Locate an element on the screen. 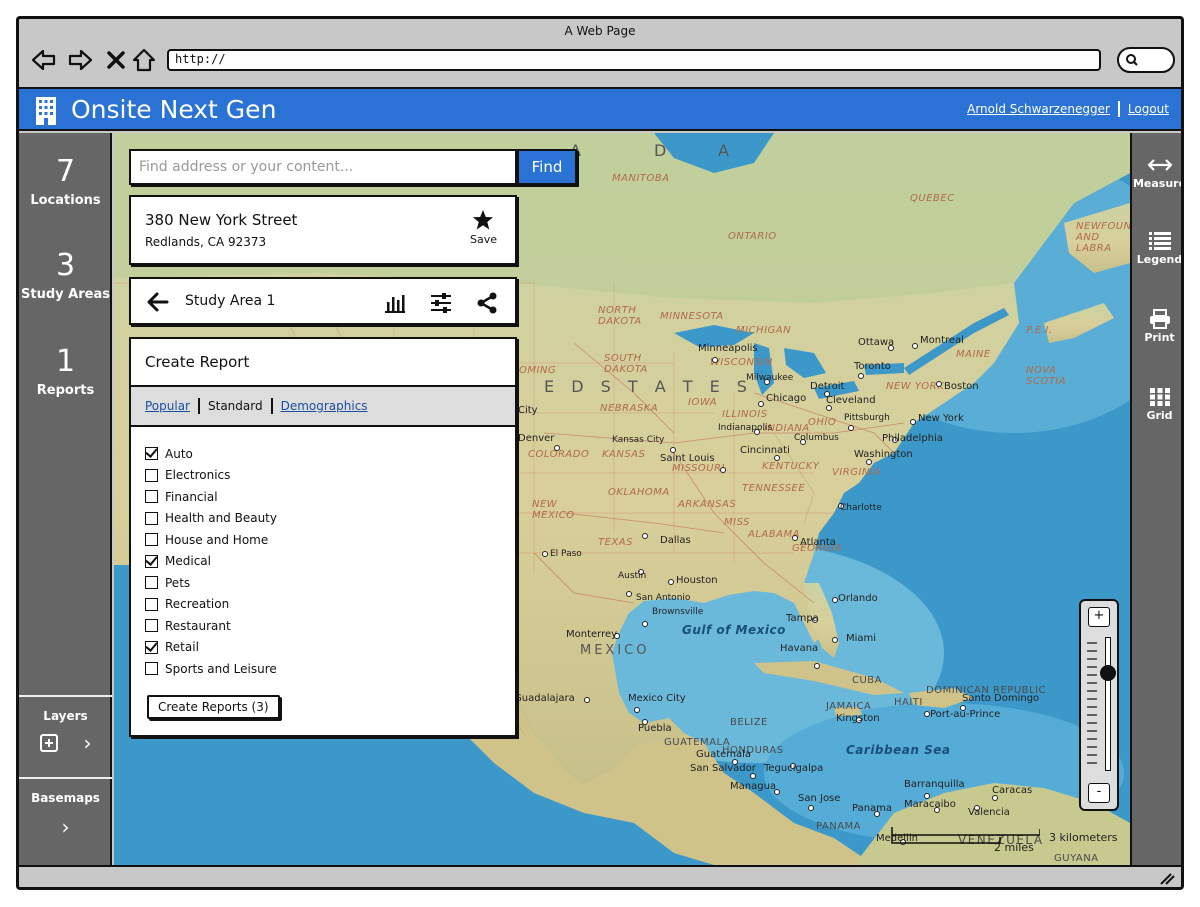 The height and width of the screenshot is (907, 1200). back-button is located at coordinates (44, 60).